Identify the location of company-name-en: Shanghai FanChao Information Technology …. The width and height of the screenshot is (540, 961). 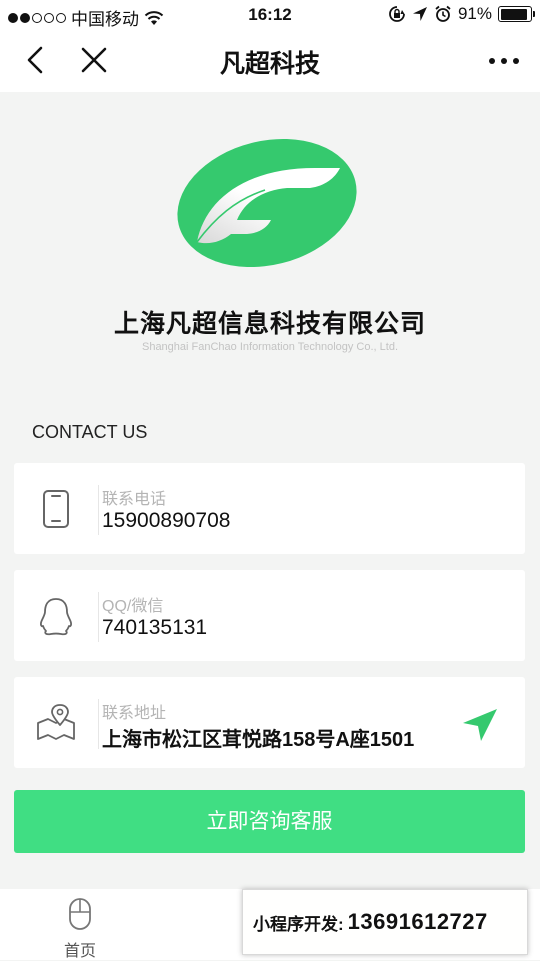
(270, 347).